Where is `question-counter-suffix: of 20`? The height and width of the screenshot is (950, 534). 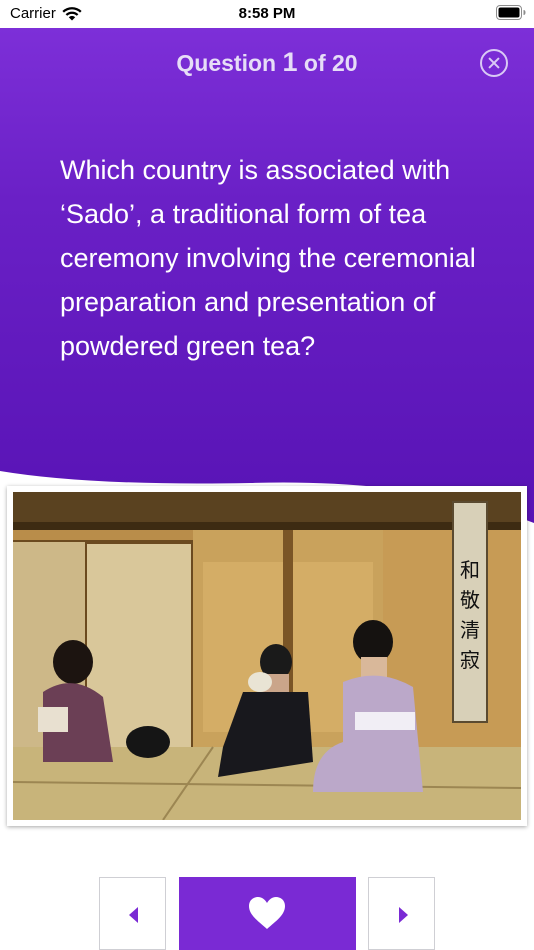 question-counter-suffix: of 20 is located at coordinates (330, 63).